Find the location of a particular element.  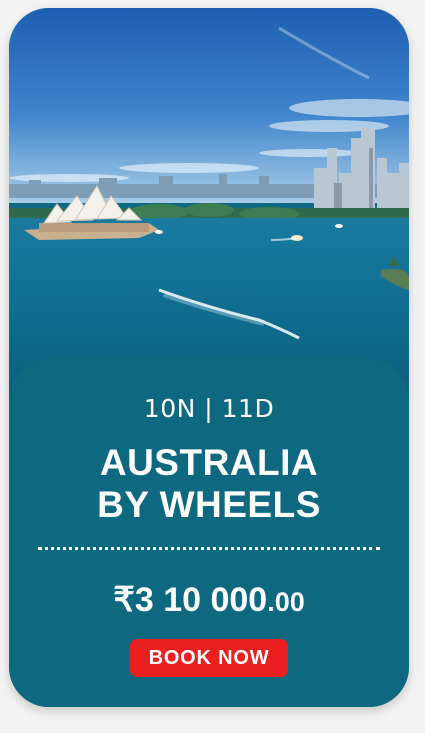

package-title: AUSTRALIA BY WHEELS is located at coordinates (209, 484).